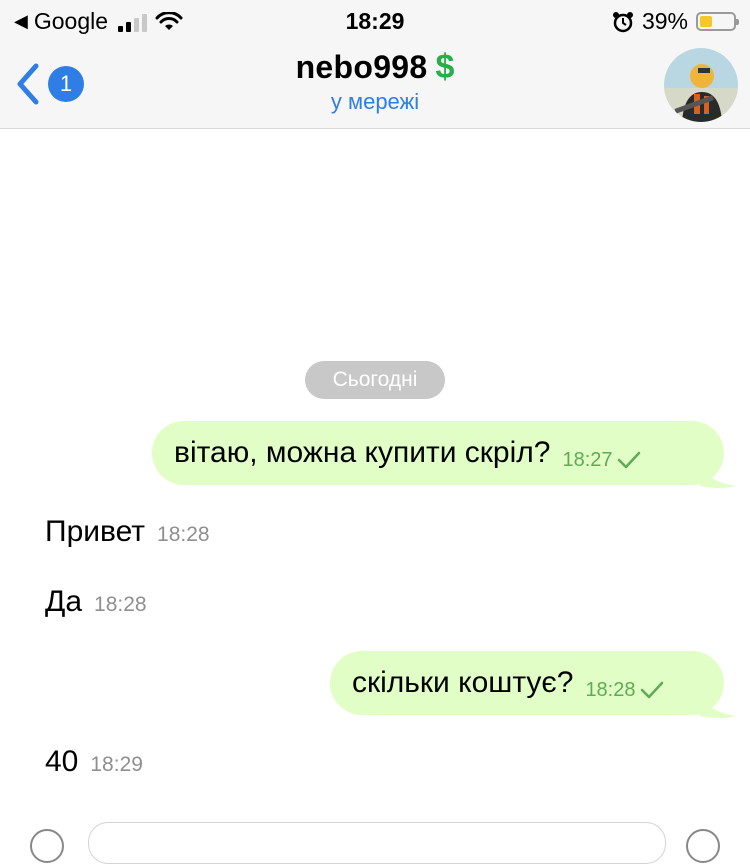  I want to click on attach-icon, so click(47, 846).